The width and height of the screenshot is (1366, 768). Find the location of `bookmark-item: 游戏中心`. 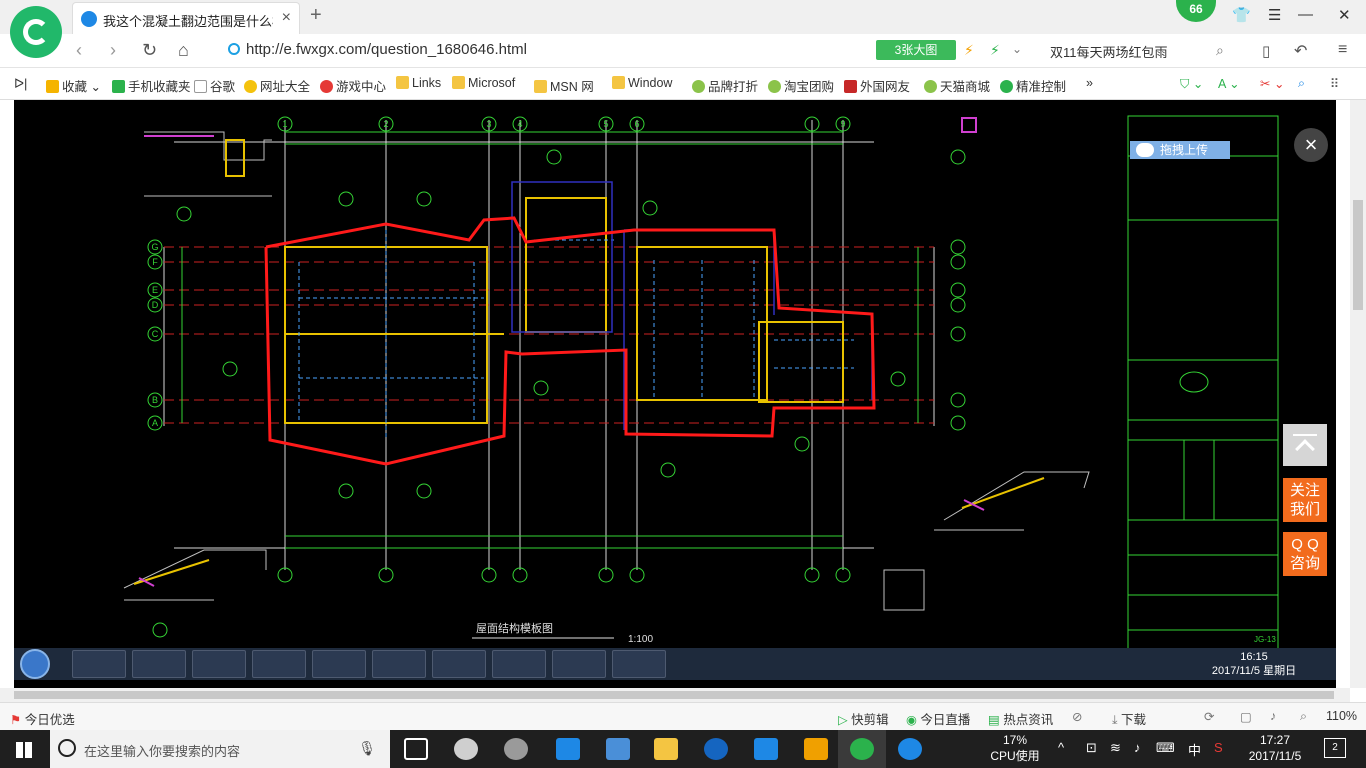

bookmark-item: 游戏中心 is located at coordinates (353, 85).